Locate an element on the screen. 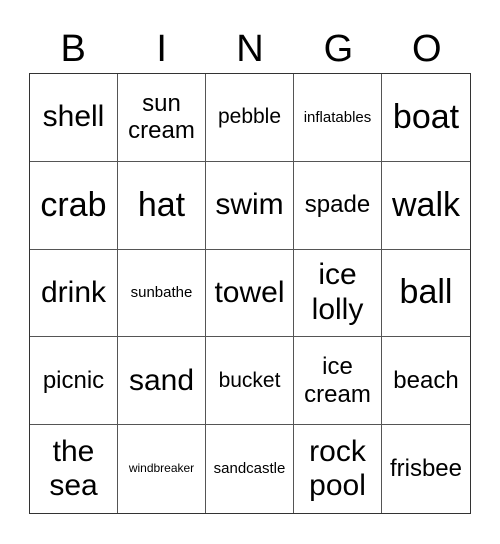 This screenshot has width=500, height=544. bingo-cell: sandcastle is located at coordinates (250, 469).